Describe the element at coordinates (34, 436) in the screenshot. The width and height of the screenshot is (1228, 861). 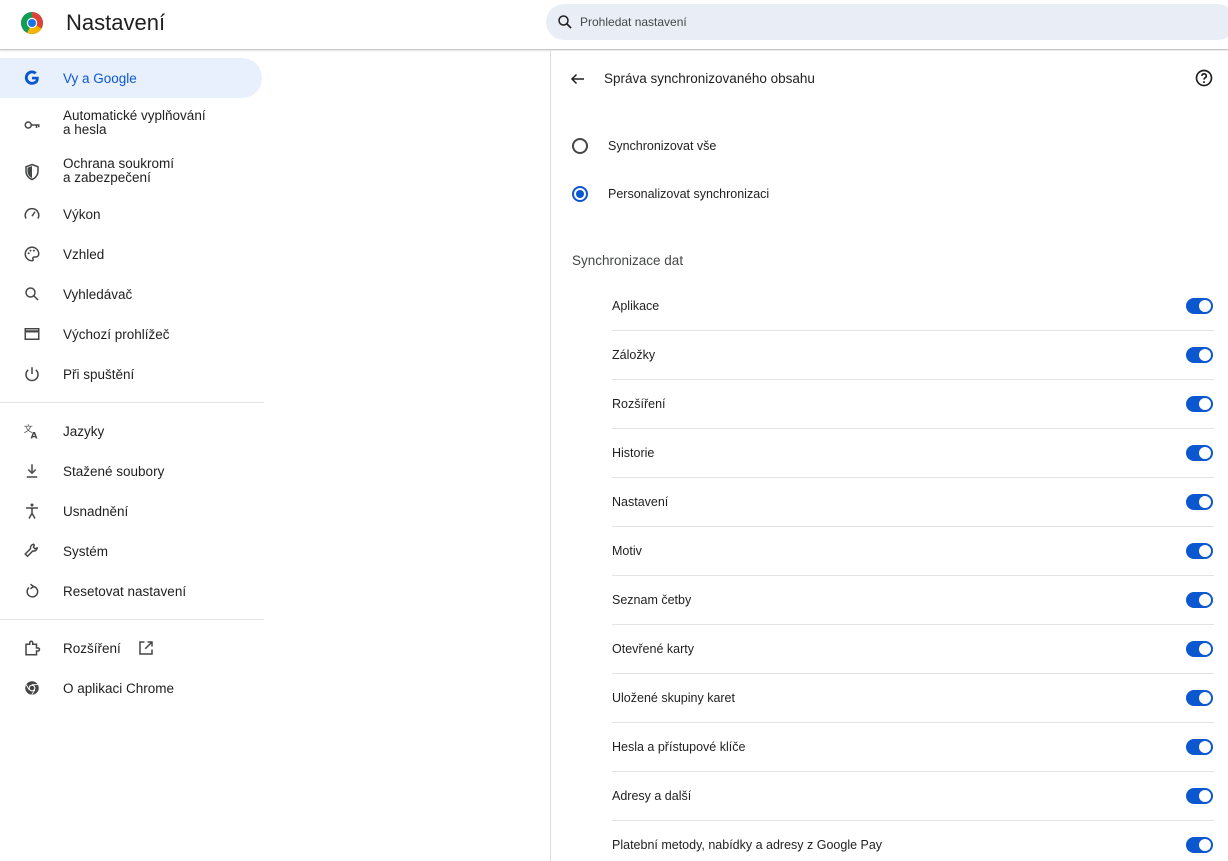
I see `svg-text: A` at that location.